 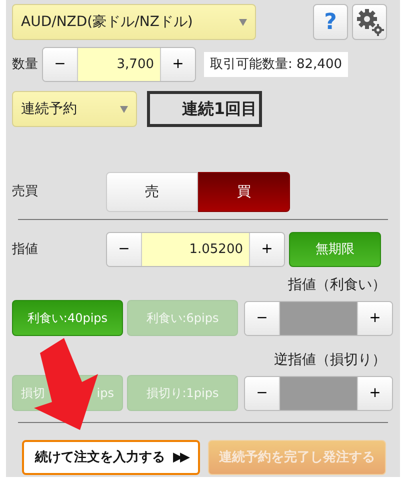 I want to click on help-button: ?, so click(x=330, y=22).